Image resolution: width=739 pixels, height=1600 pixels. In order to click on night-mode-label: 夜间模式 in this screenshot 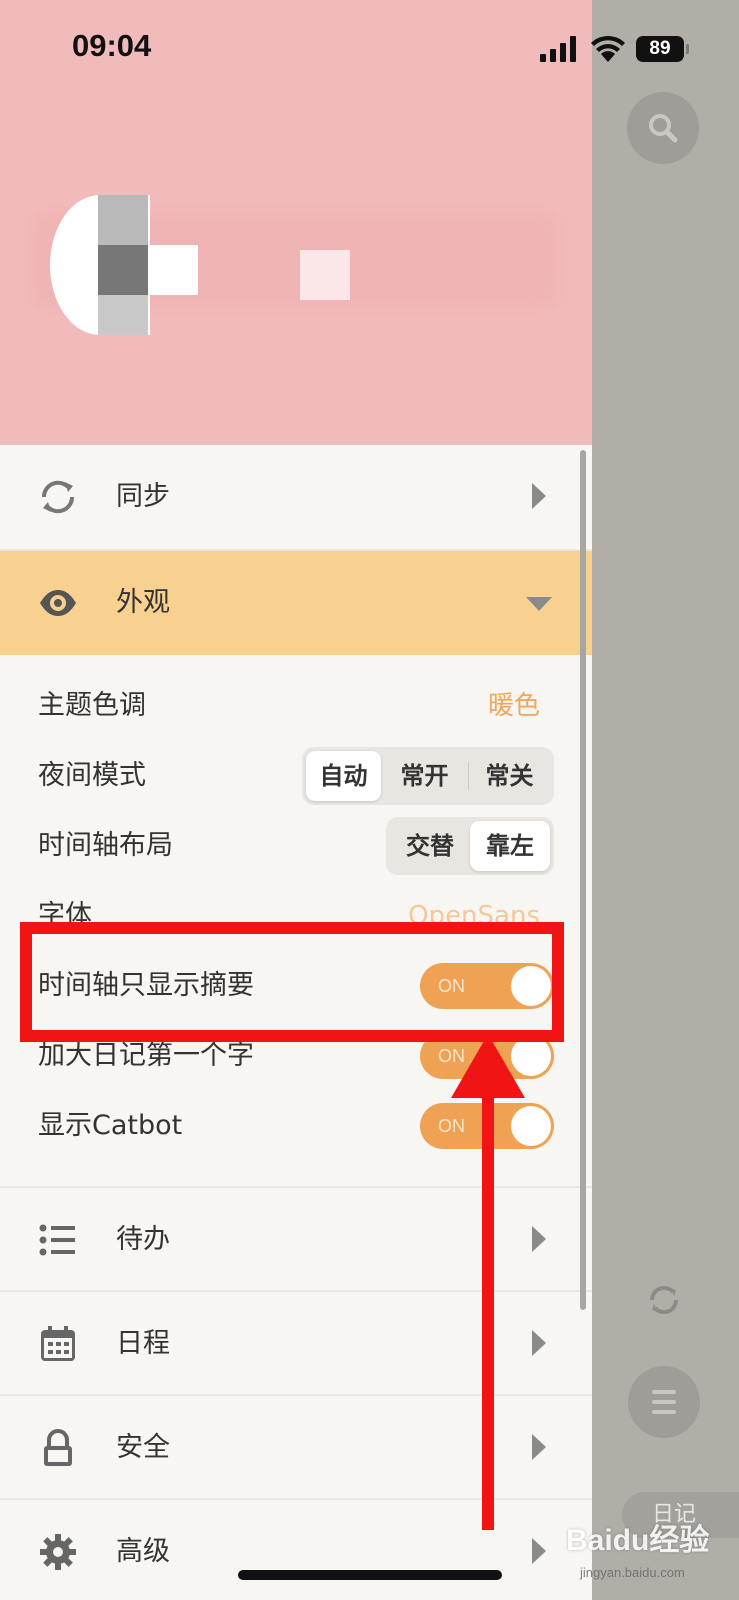, I will do `click(92, 775)`.